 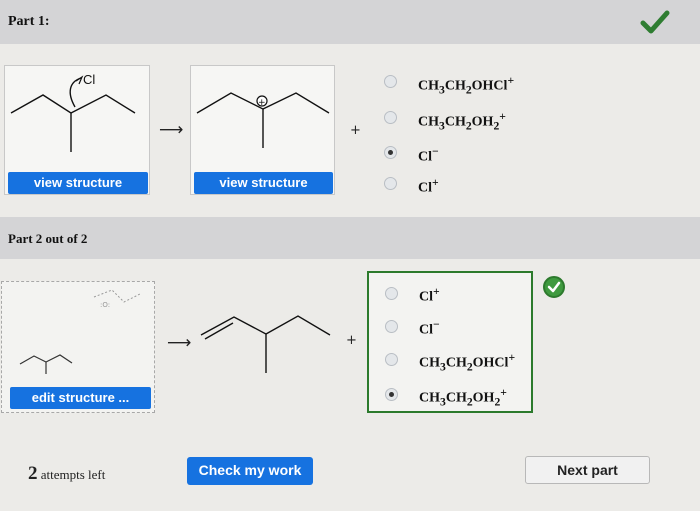 What do you see at coordinates (351, 340) in the screenshot?
I see `plus-sign-part2: +` at bounding box center [351, 340].